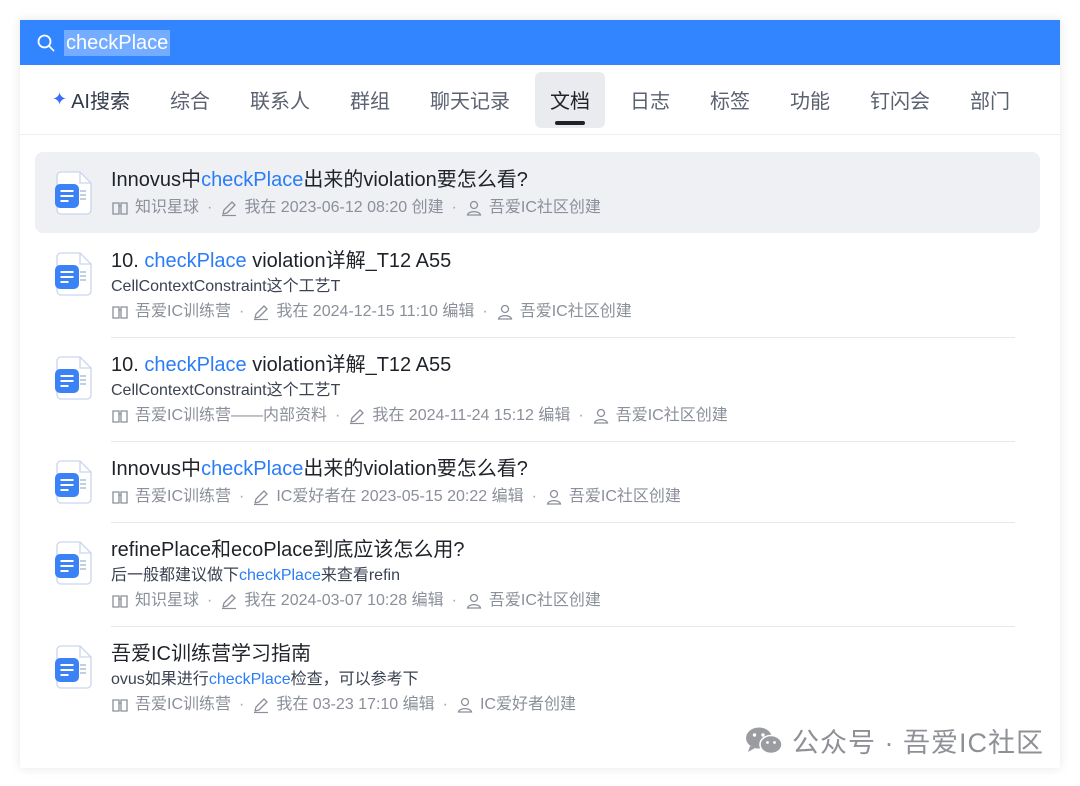 Image resolution: width=1080 pixels, height=786 pixels. What do you see at coordinates (175, 575) in the screenshot?
I see `snippet-text: 后一般都建议做下` at bounding box center [175, 575].